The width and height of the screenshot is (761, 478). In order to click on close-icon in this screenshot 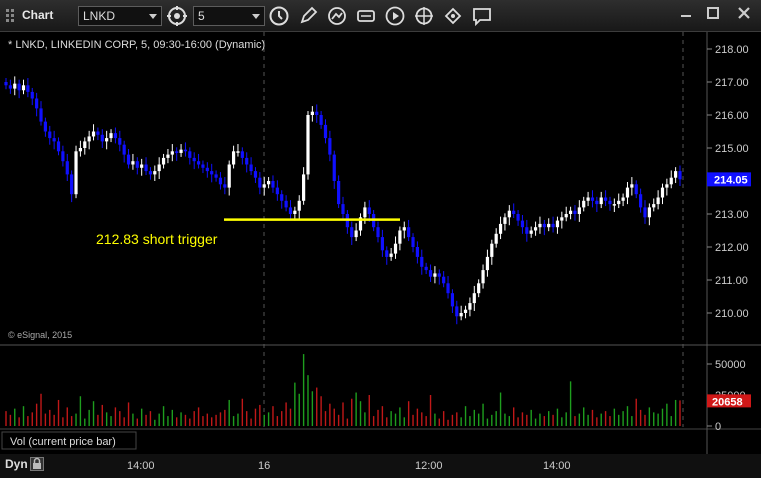, I will do `click(744, 13)`.